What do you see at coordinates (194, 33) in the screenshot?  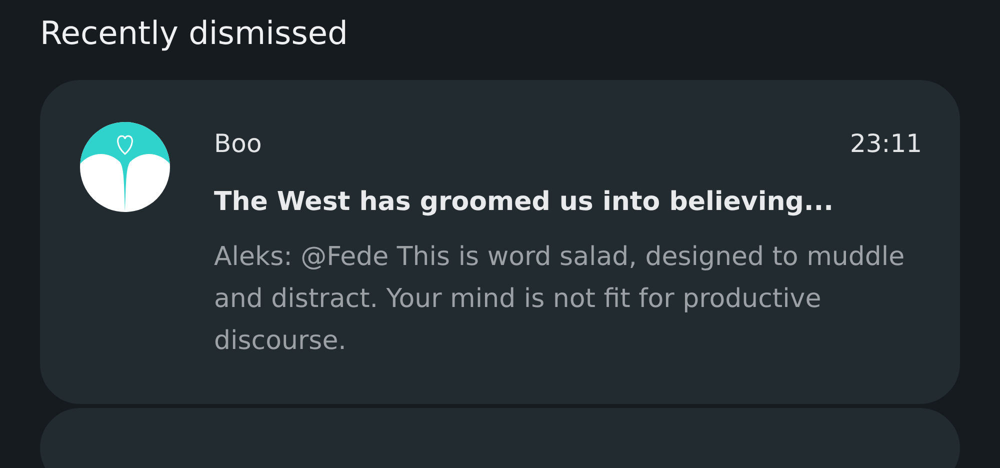 I see `section-heading: Recently dismissed` at bounding box center [194, 33].